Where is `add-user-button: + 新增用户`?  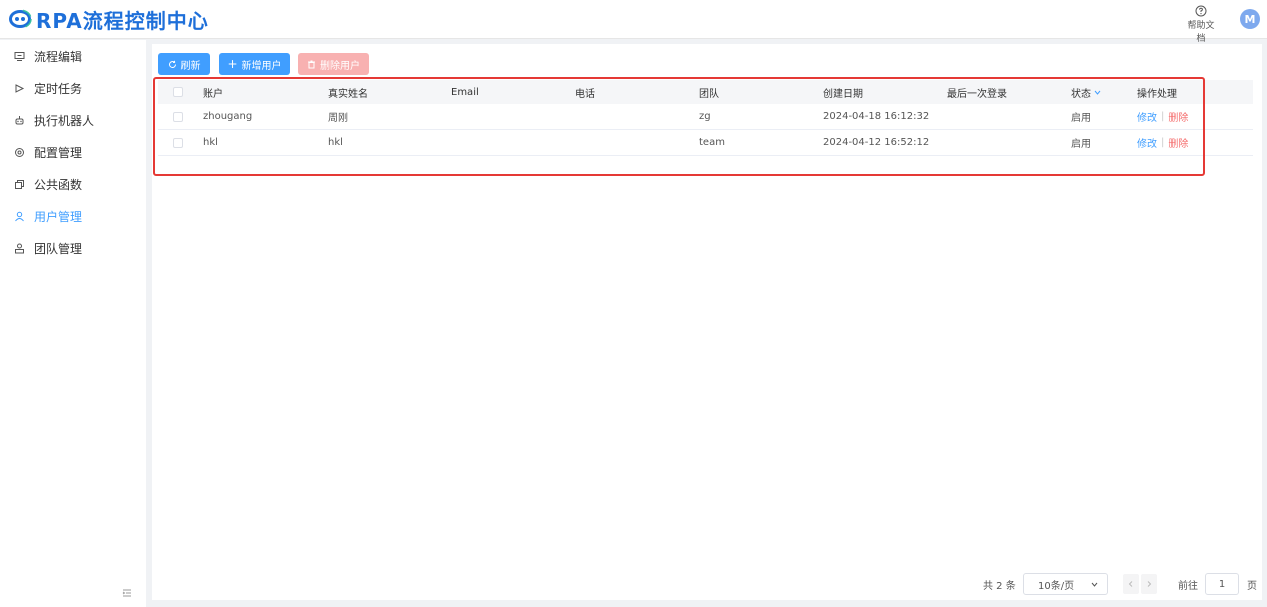 add-user-button: + 新增用户 is located at coordinates (254, 64).